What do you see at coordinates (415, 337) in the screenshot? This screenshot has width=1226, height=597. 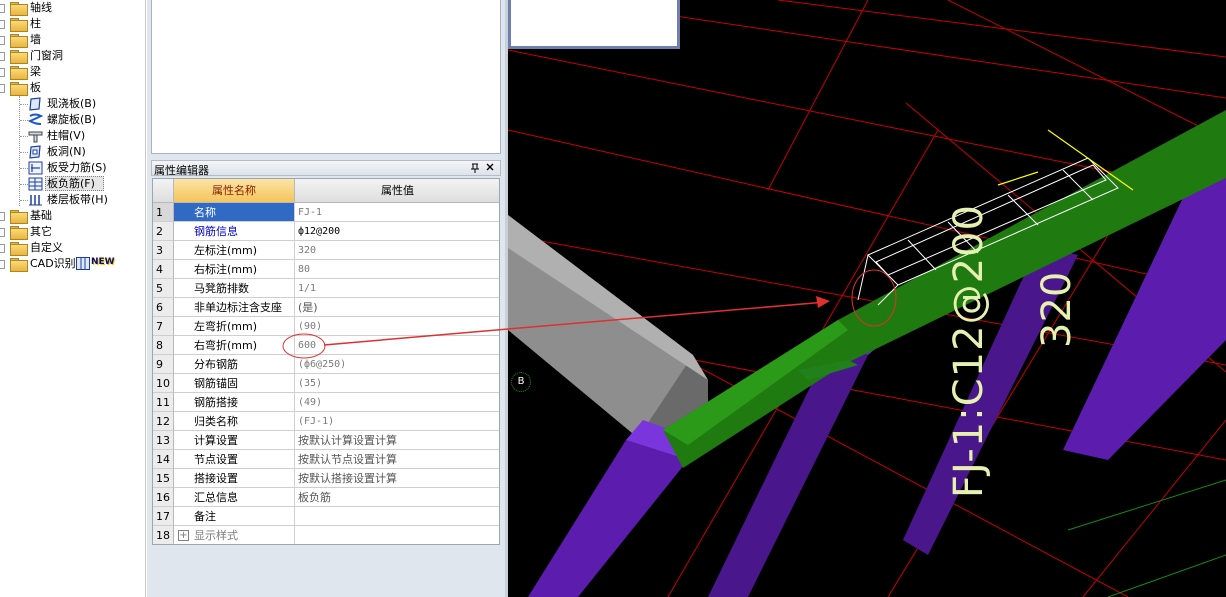 I see `annotation-arrow-left` at bounding box center [415, 337].